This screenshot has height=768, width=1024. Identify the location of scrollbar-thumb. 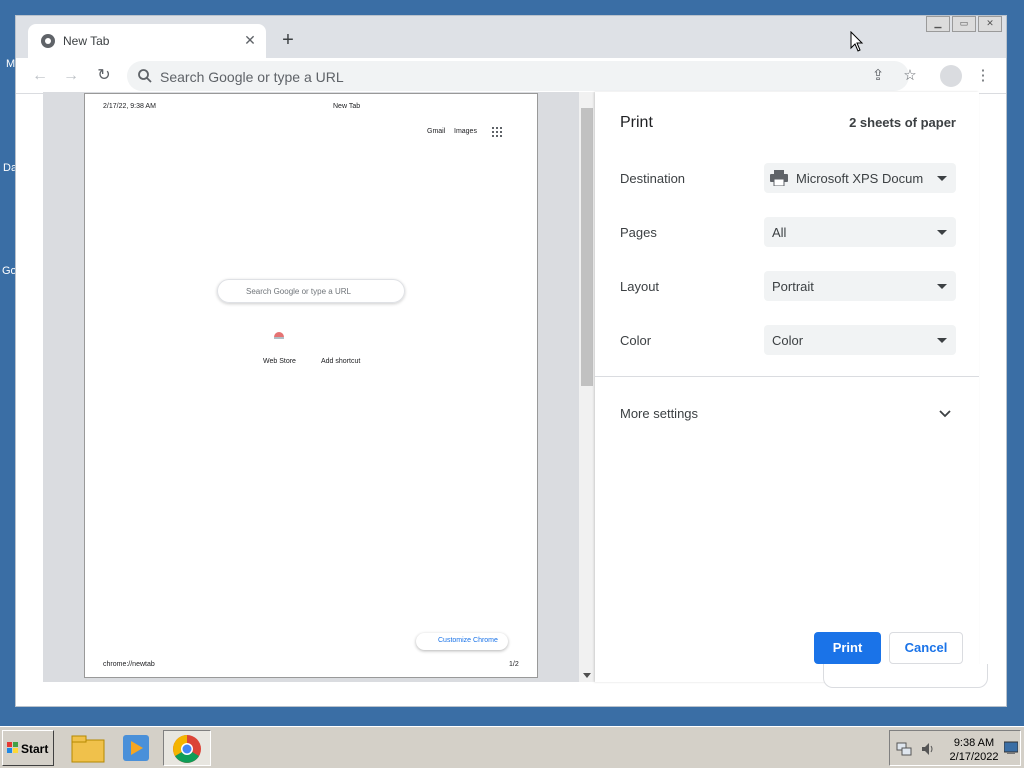
(587, 247).